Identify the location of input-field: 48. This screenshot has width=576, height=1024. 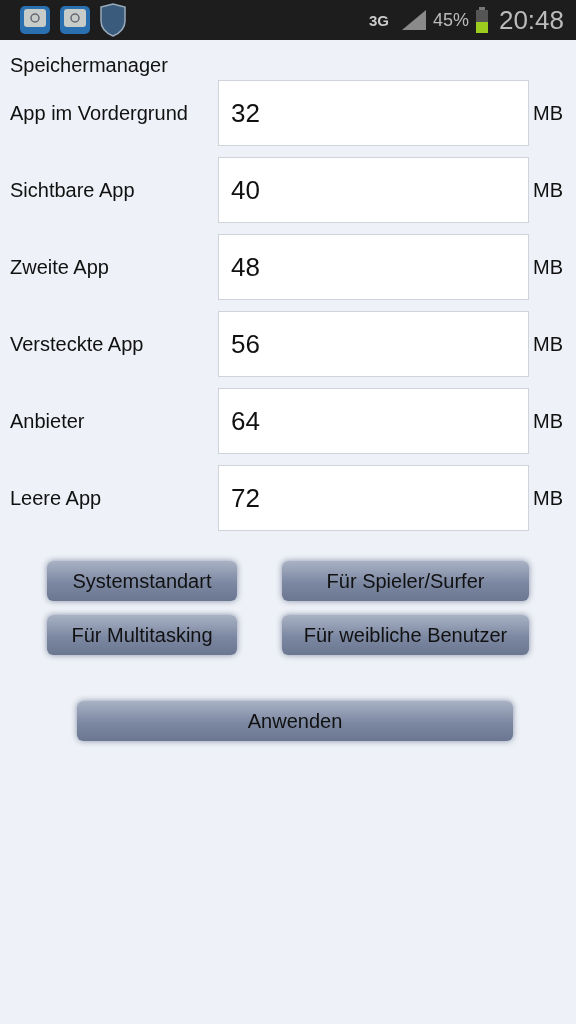
(373, 267).